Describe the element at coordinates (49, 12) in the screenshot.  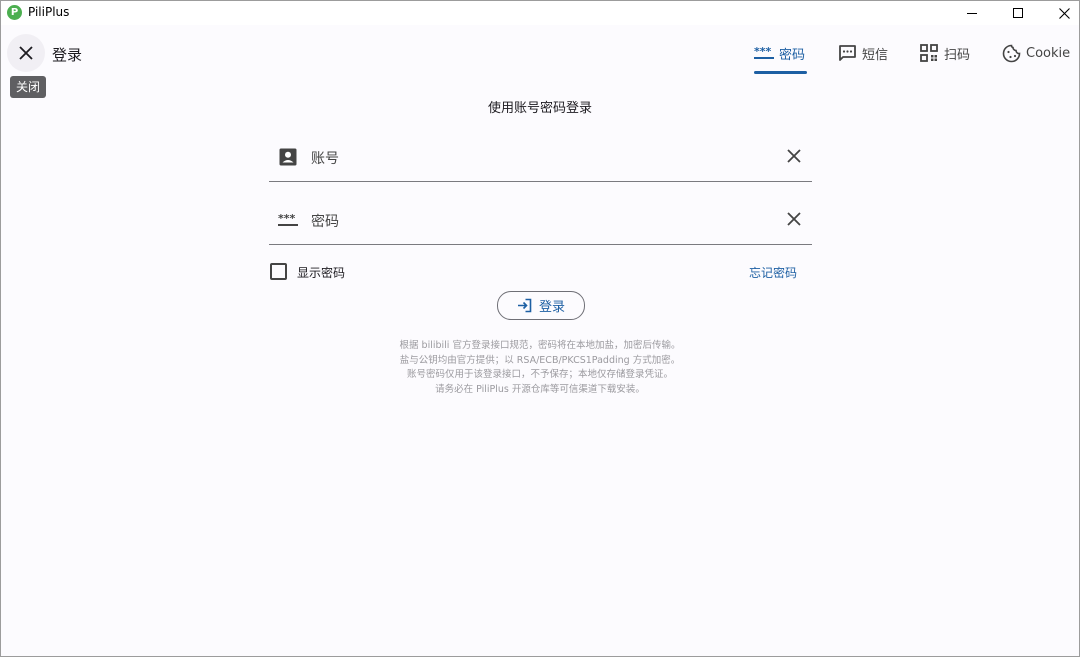
I see `app-title: PiliPlus` at that location.